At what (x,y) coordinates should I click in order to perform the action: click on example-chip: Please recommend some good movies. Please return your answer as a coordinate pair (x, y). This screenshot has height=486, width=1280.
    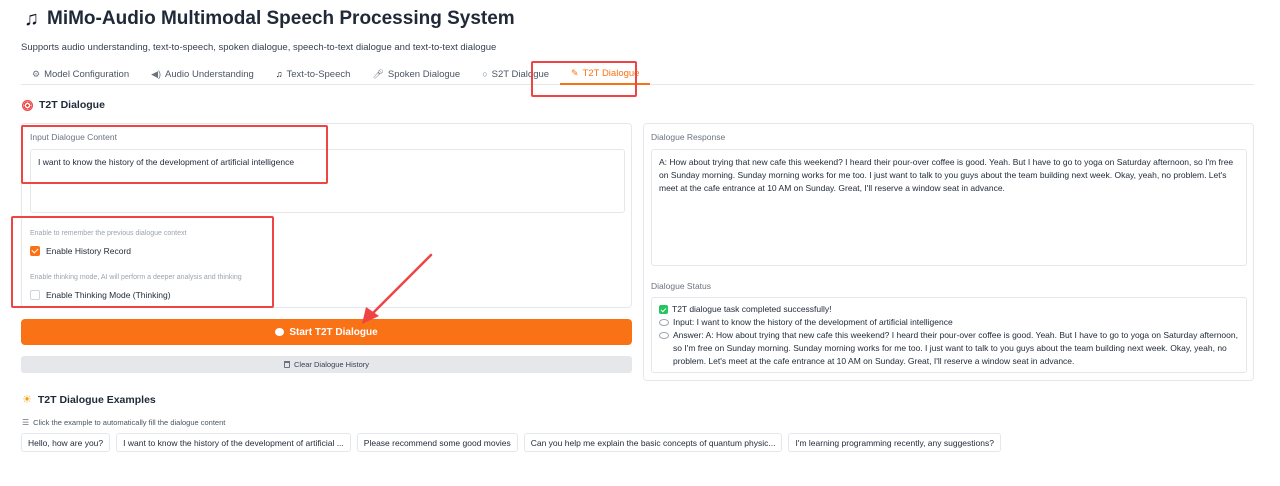
    Looking at the image, I should click on (437, 442).